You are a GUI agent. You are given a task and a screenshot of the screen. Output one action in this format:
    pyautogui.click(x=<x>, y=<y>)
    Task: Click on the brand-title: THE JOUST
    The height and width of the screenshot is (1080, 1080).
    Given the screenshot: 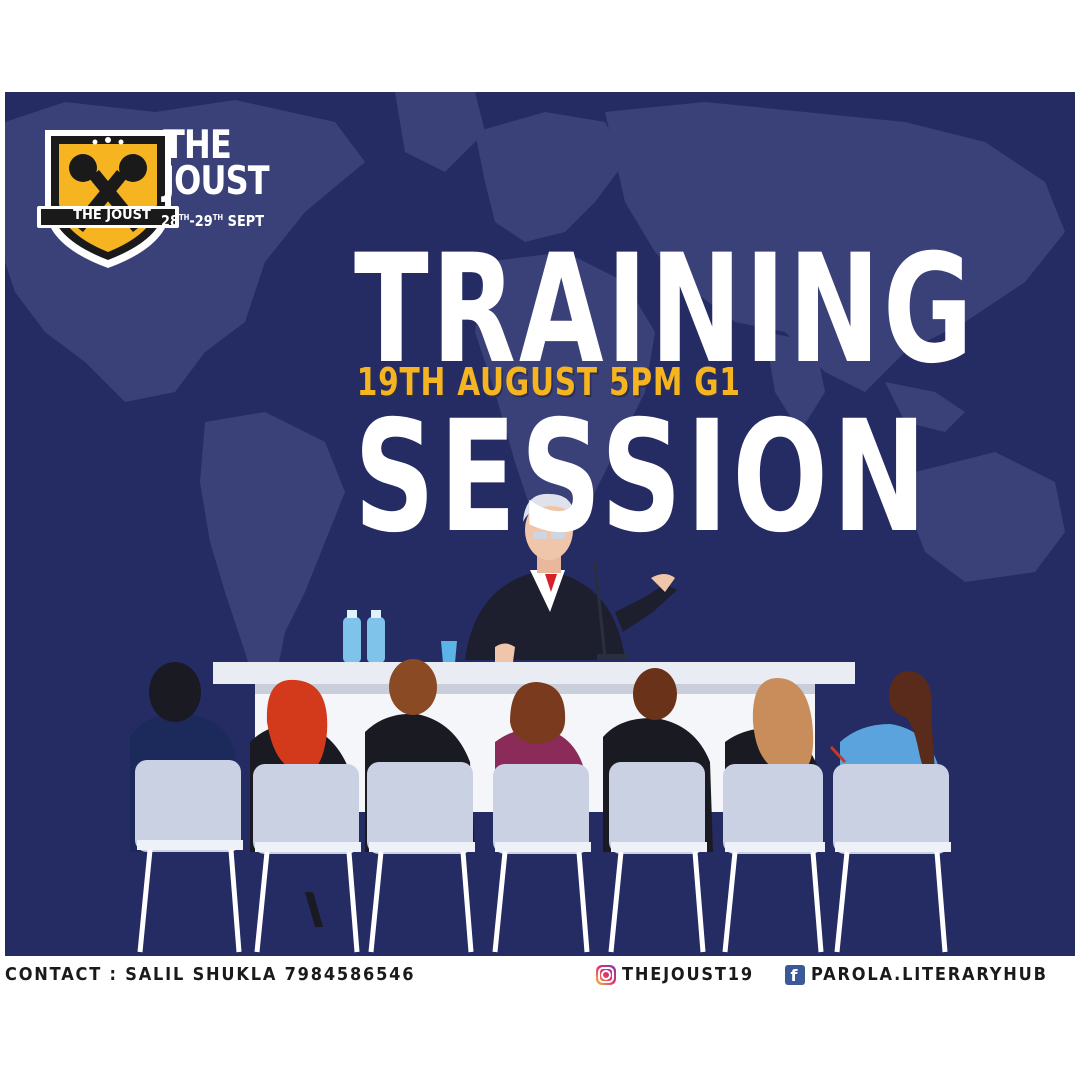 What is the action you would take?
    pyautogui.click(x=216, y=165)
    